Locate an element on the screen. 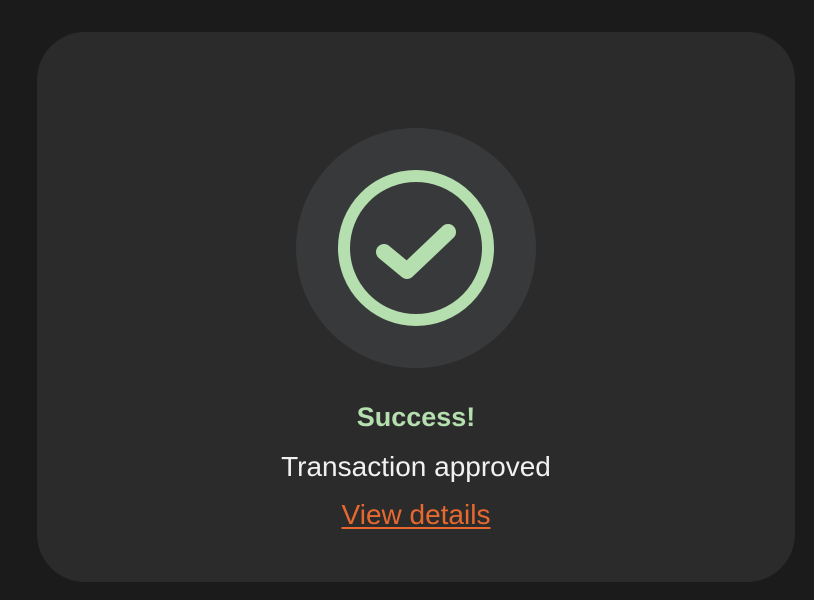 This screenshot has width=814, height=600. status-title: Success! is located at coordinates (416, 417).